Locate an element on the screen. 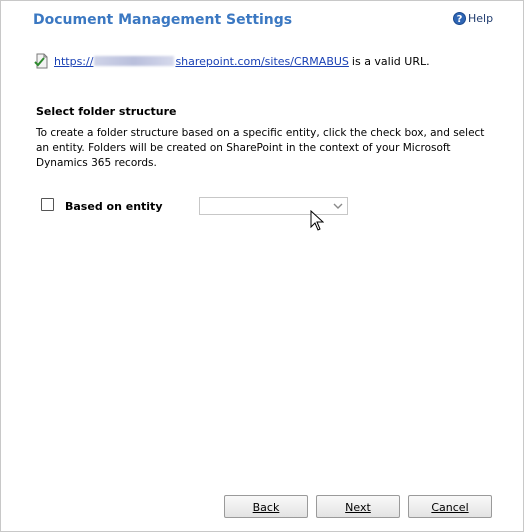 The height and width of the screenshot is (532, 524). entity-select is located at coordinates (273, 206).